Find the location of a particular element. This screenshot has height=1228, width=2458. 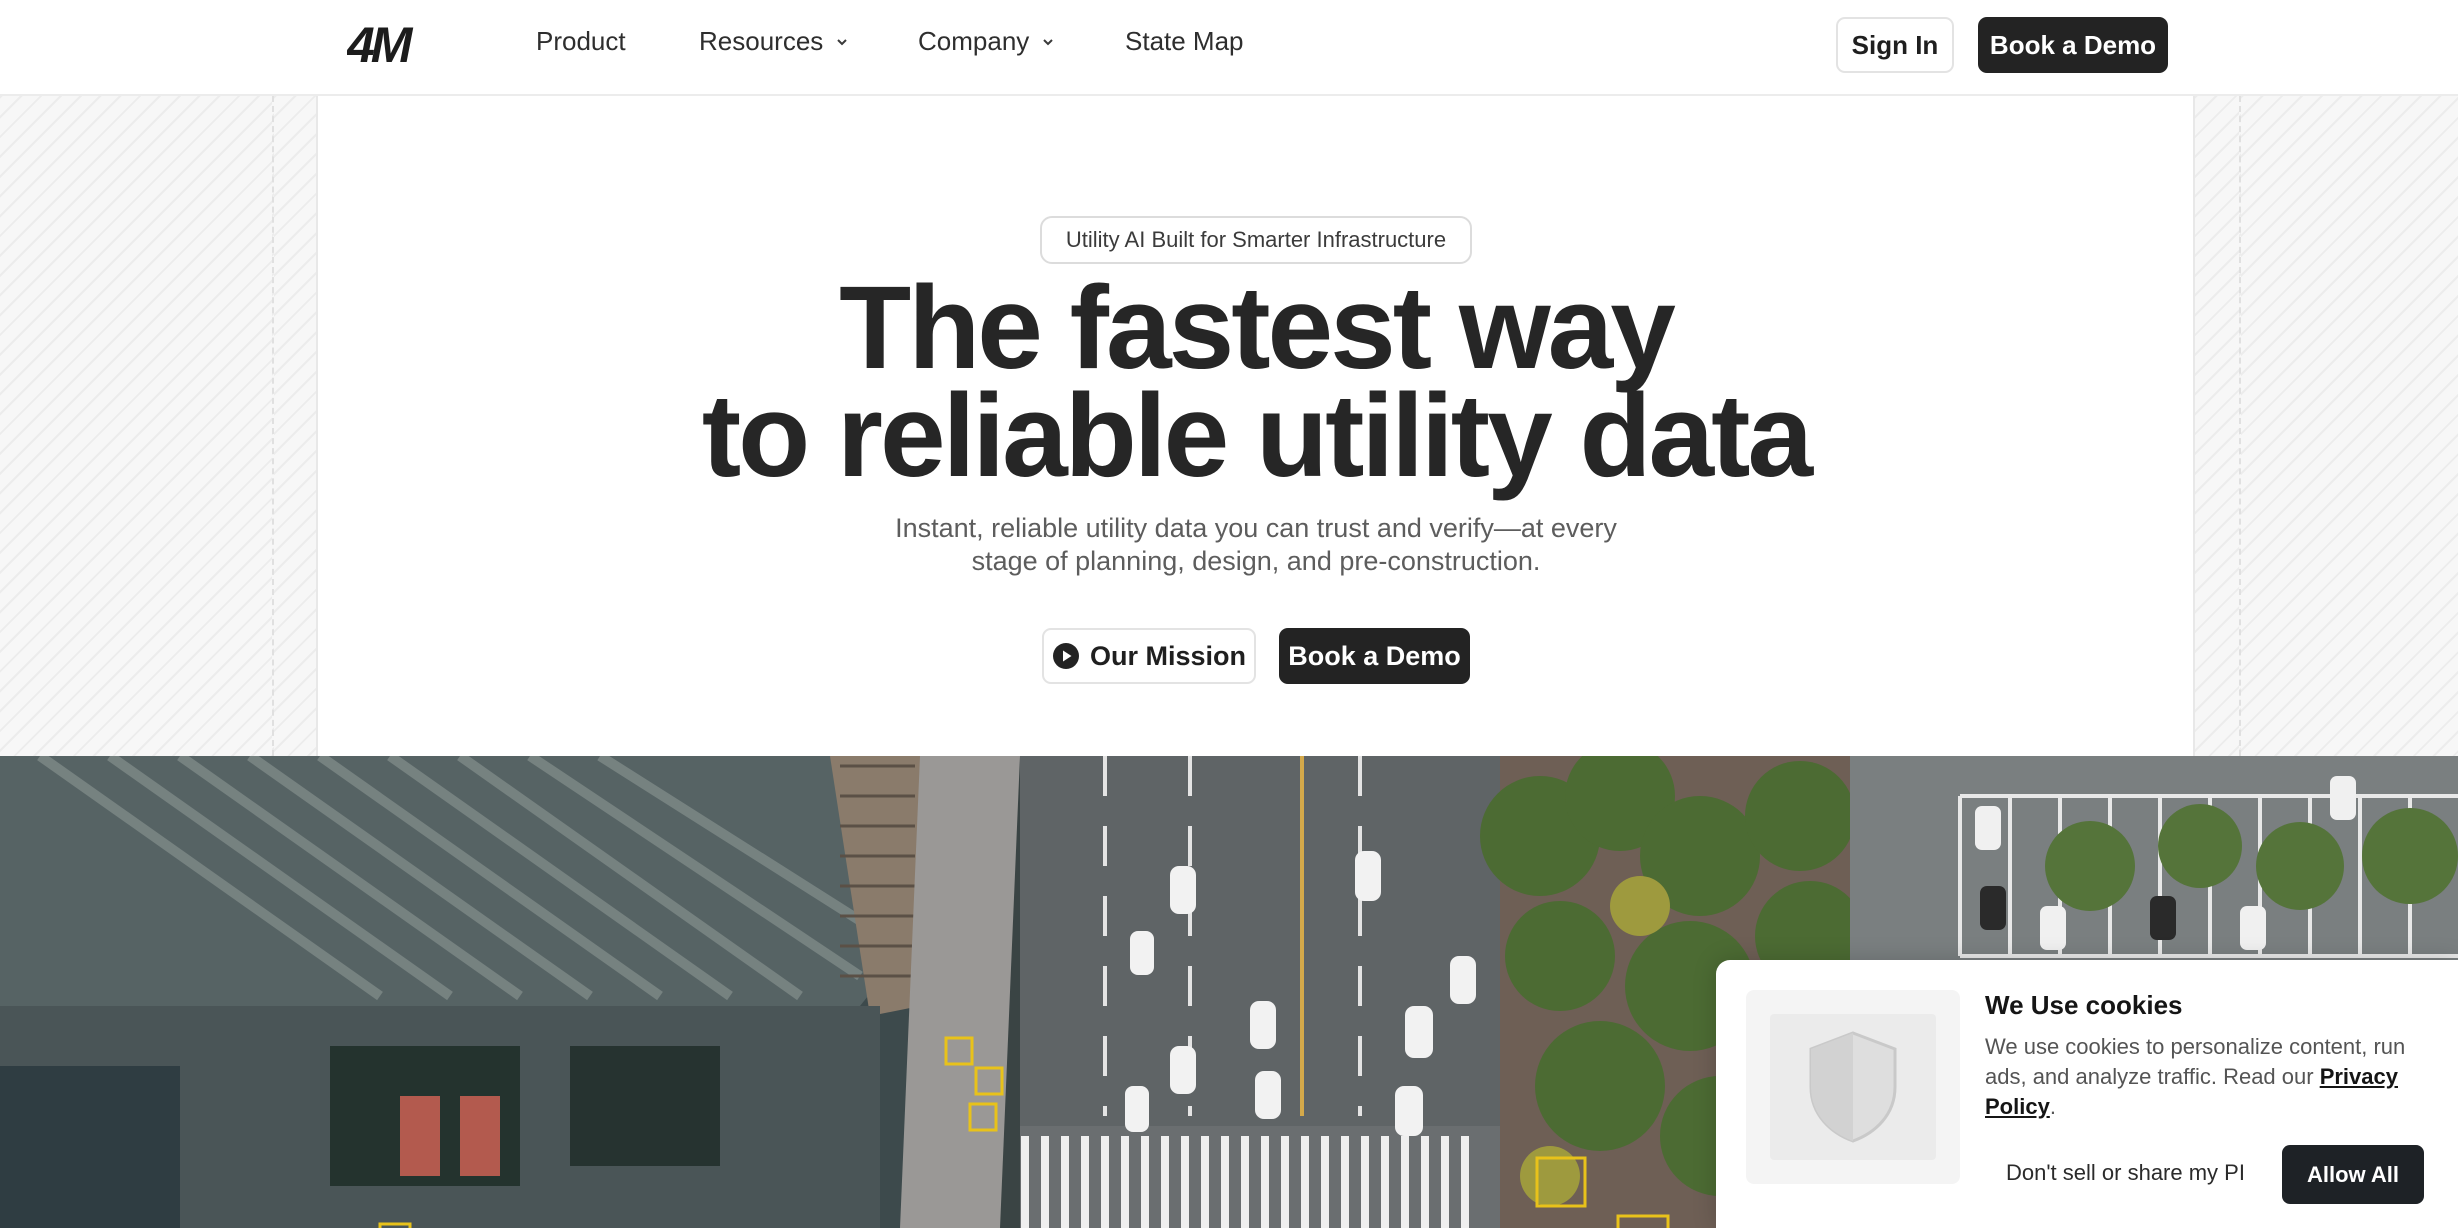

nav-item-label: State Map is located at coordinates (1184, 41).